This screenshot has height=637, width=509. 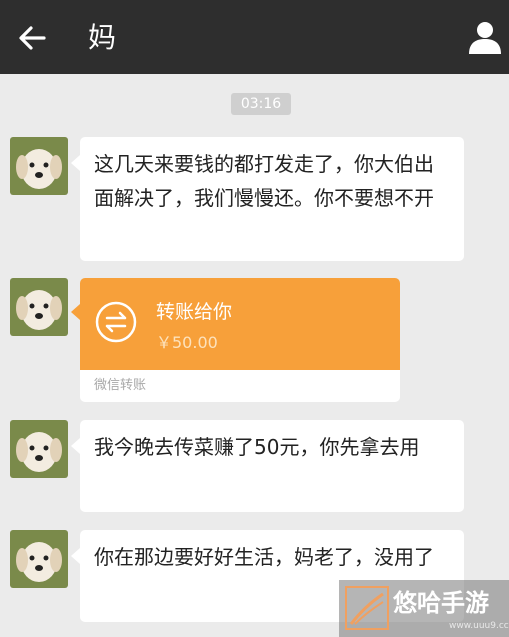 What do you see at coordinates (264, 181) in the screenshot?
I see `message-text: 这几天来要钱的都打发走了，你大伯出面解决了，我们慢慢还。你不要想不开` at bounding box center [264, 181].